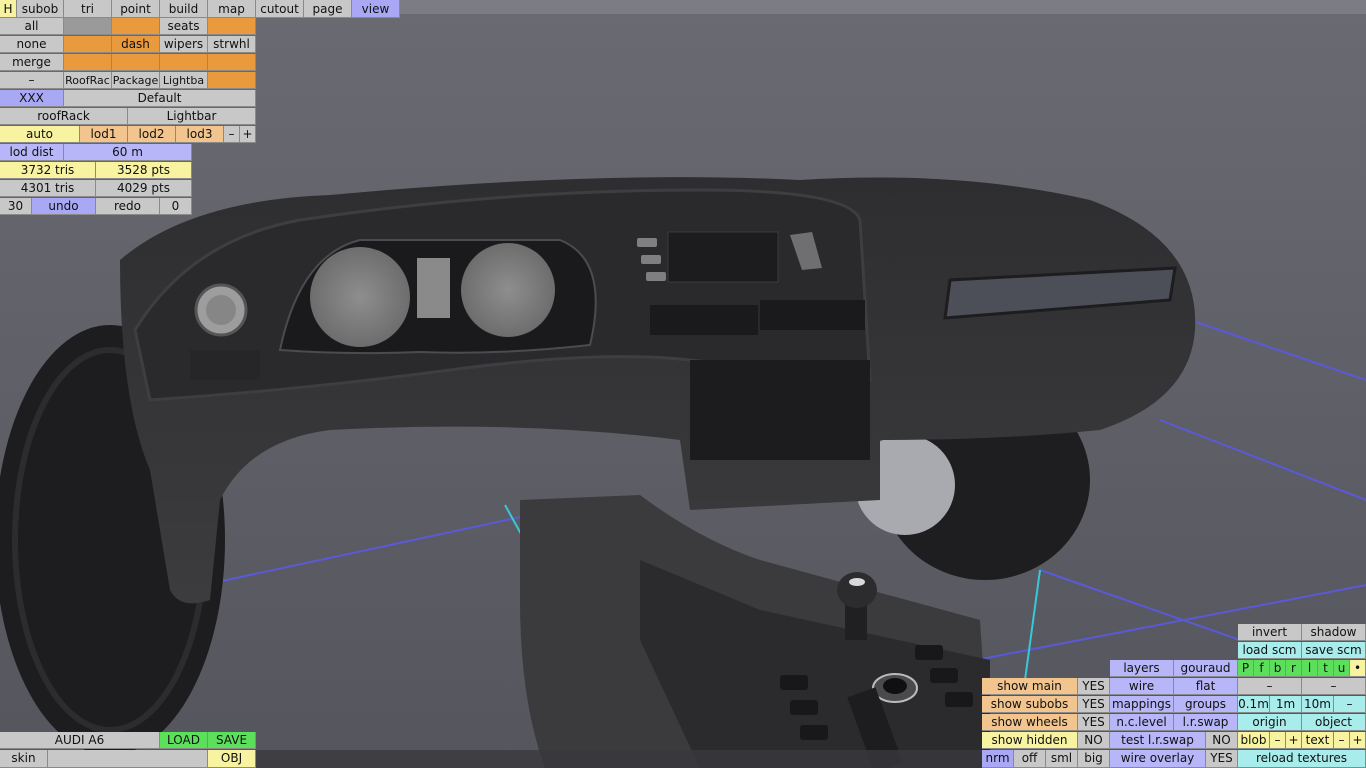  I want to click on tab-map: map, so click(232, 9).